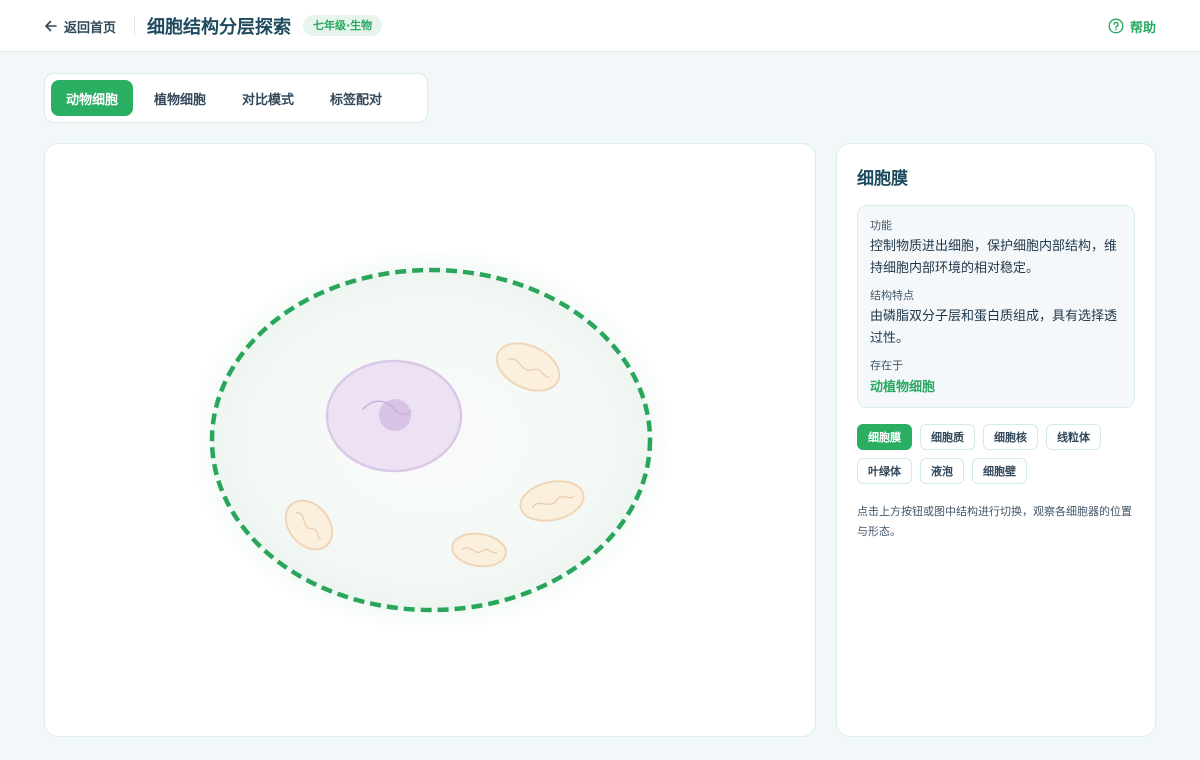 This screenshot has width=1200, height=760. I want to click on top-bar: 返回首页 细胞结构分层探索 七年级·生物 帮助, so click(600, 26).